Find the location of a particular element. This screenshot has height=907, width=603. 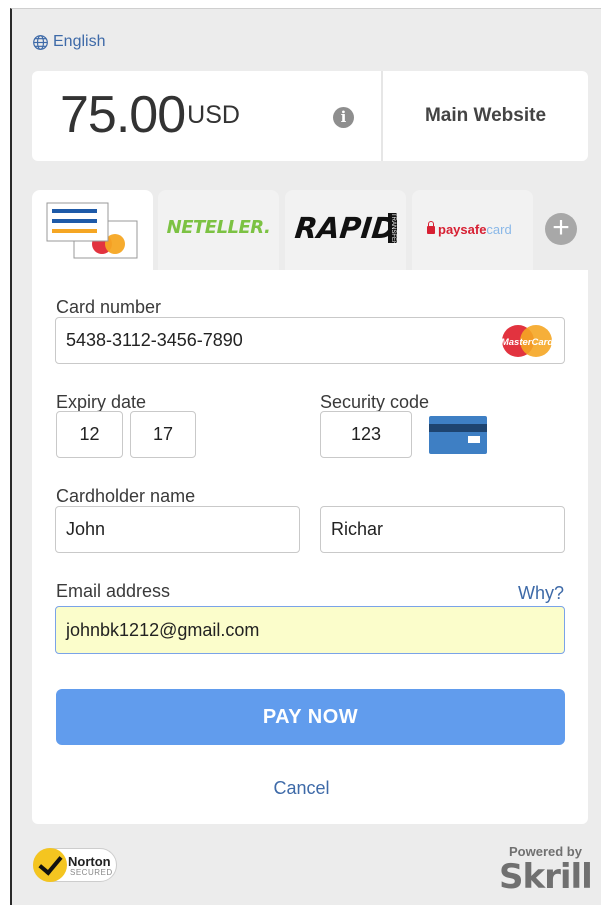

amount-value: 75.00 is located at coordinates (123, 115).